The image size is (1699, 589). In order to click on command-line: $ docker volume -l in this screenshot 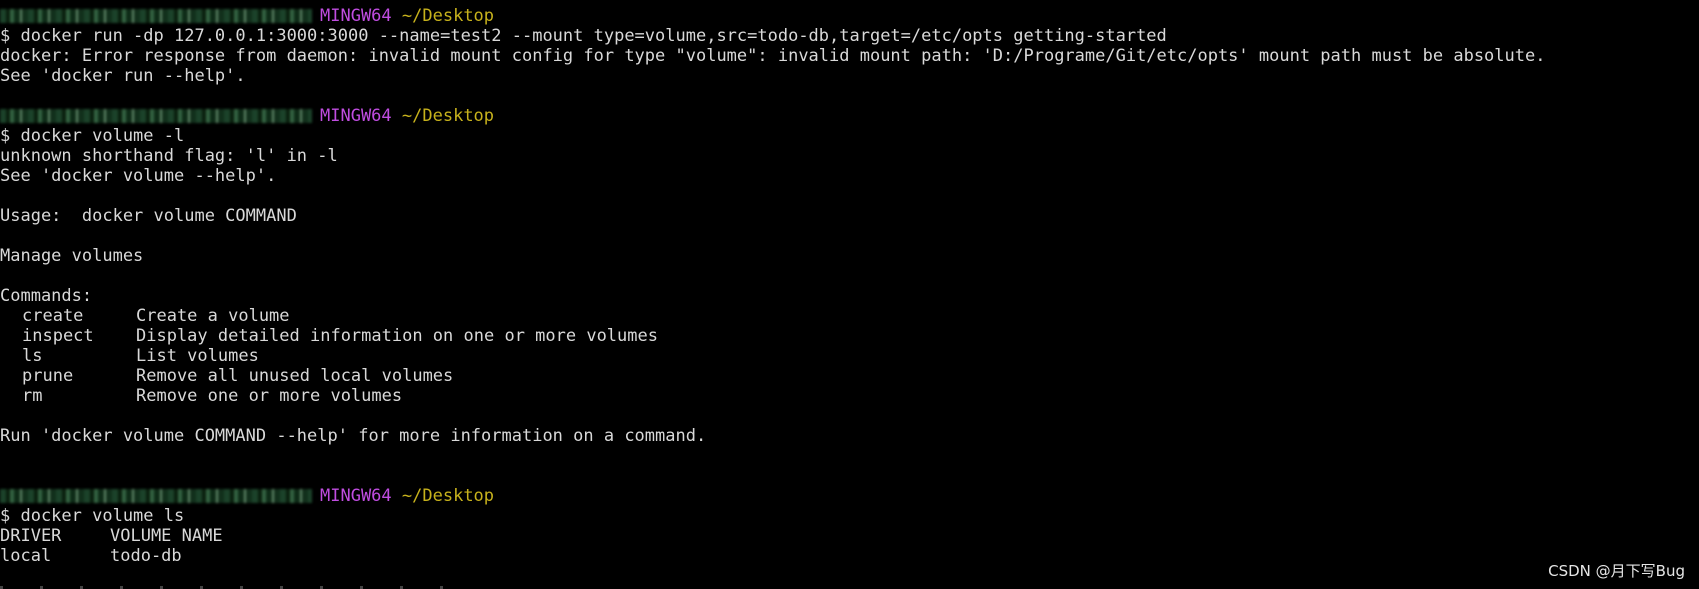, I will do `click(92, 136)`.